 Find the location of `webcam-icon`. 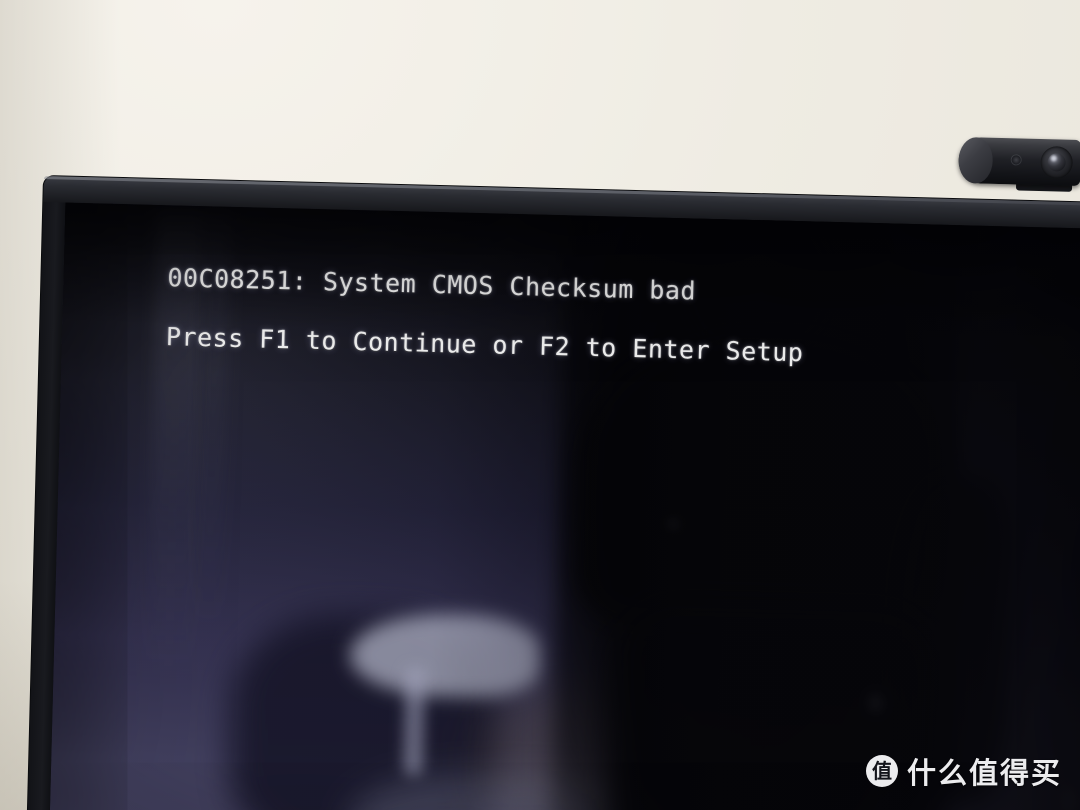

webcam-icon is located at coordinates (1019, 162).